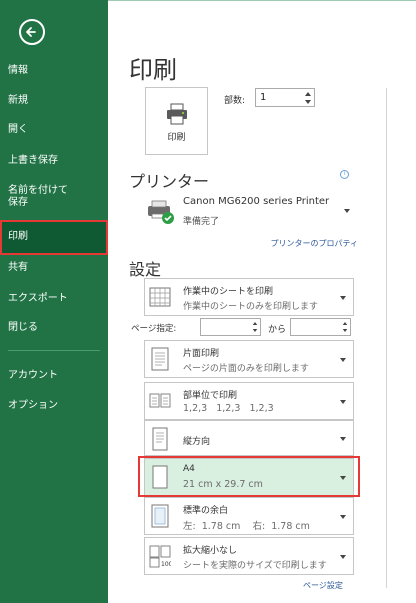 This screenshot has height=603, width=416. I want to click on paper-size-highlight, so click(249, 476).